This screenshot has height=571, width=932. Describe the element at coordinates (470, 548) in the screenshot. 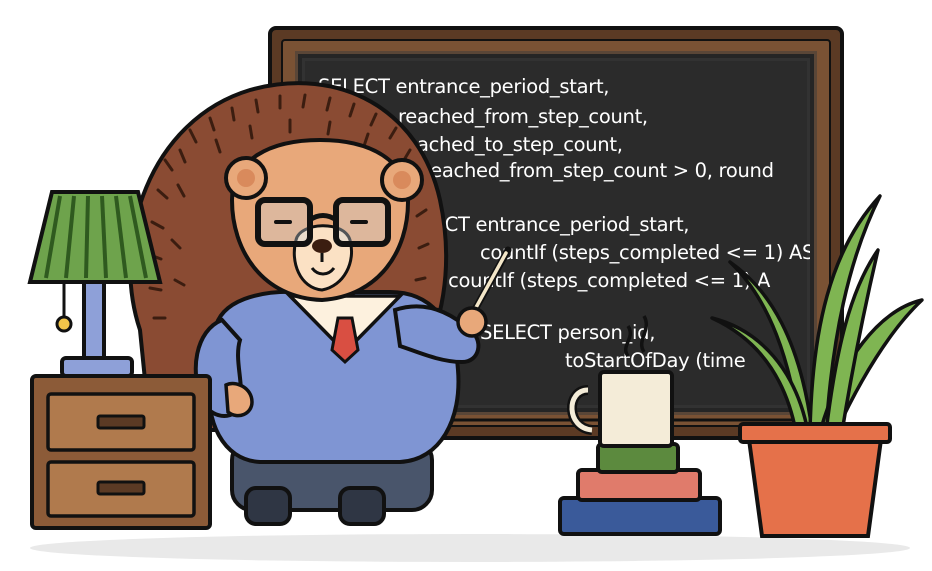

I see `ground-shadow` at that location.